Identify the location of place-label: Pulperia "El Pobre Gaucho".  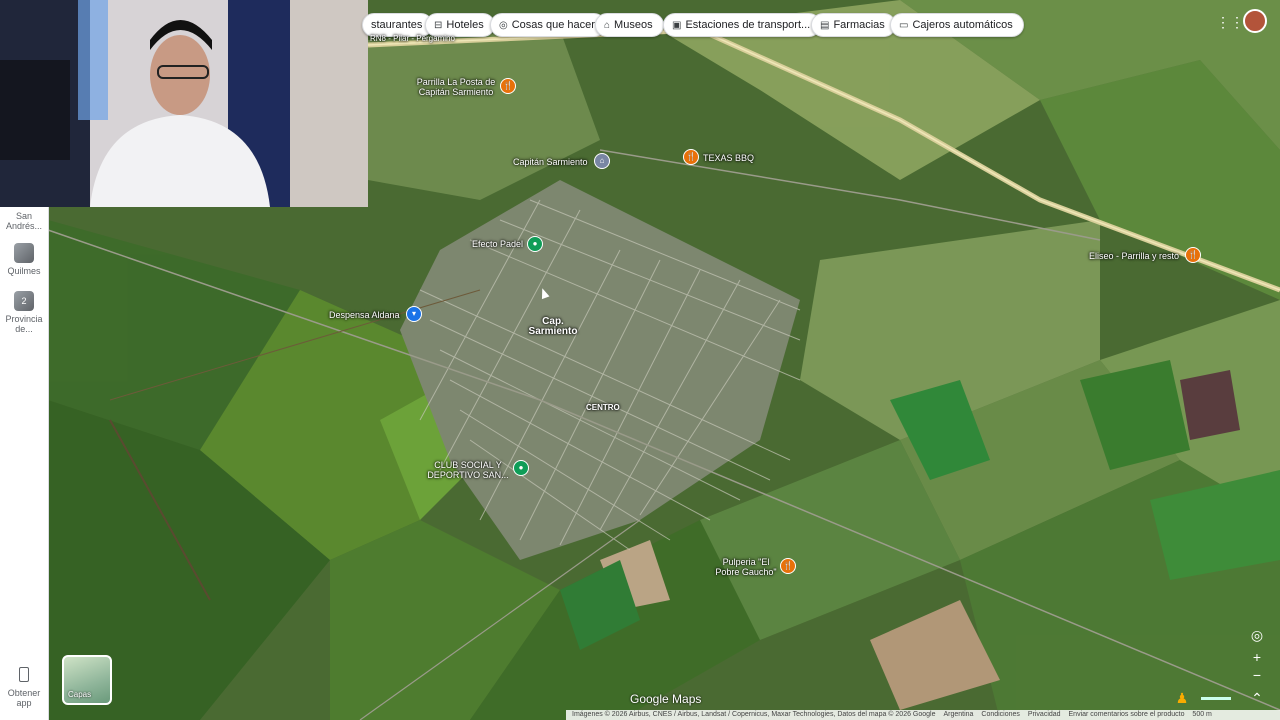
(746, 567).